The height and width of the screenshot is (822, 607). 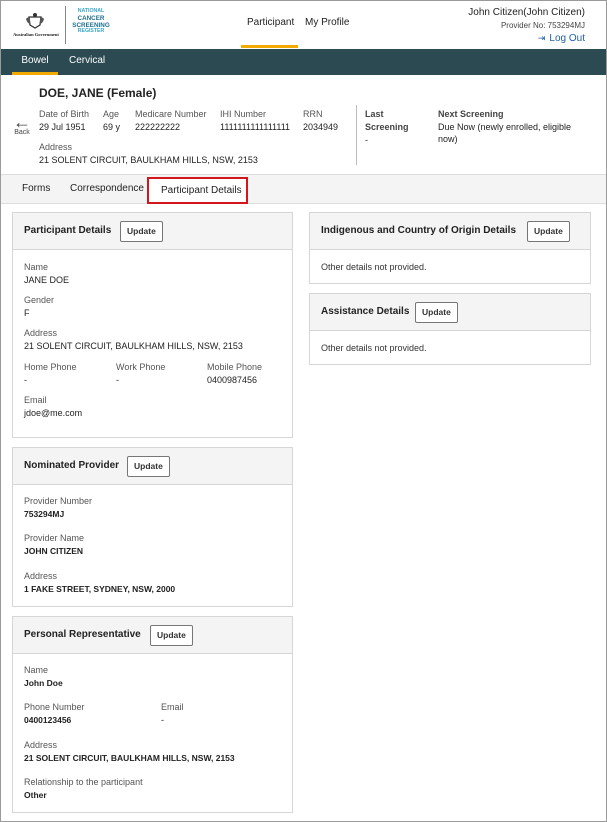 What do you see at coordinates (25, 380) in the screenshot?
I see `pd-home-phone-value: -` at bounding box center [25, 380].